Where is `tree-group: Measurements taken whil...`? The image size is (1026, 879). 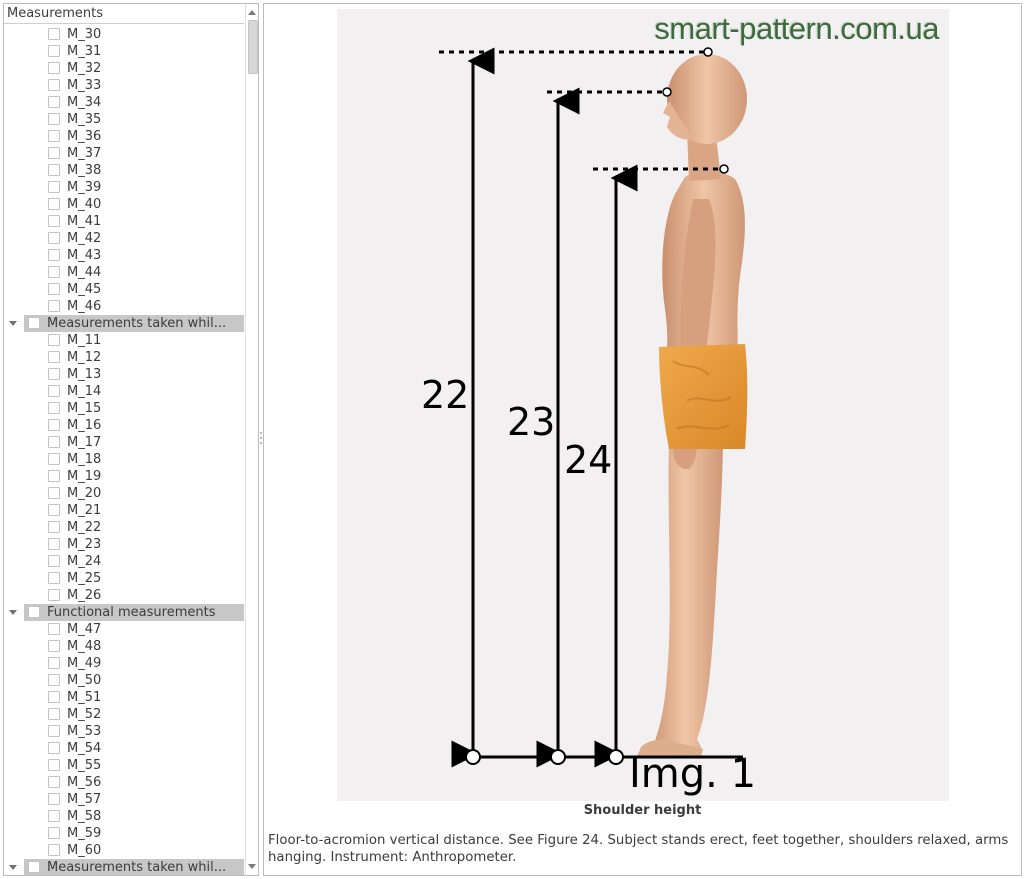
tree-group: Measurements taken whil... is located at coordinates (125, 323).